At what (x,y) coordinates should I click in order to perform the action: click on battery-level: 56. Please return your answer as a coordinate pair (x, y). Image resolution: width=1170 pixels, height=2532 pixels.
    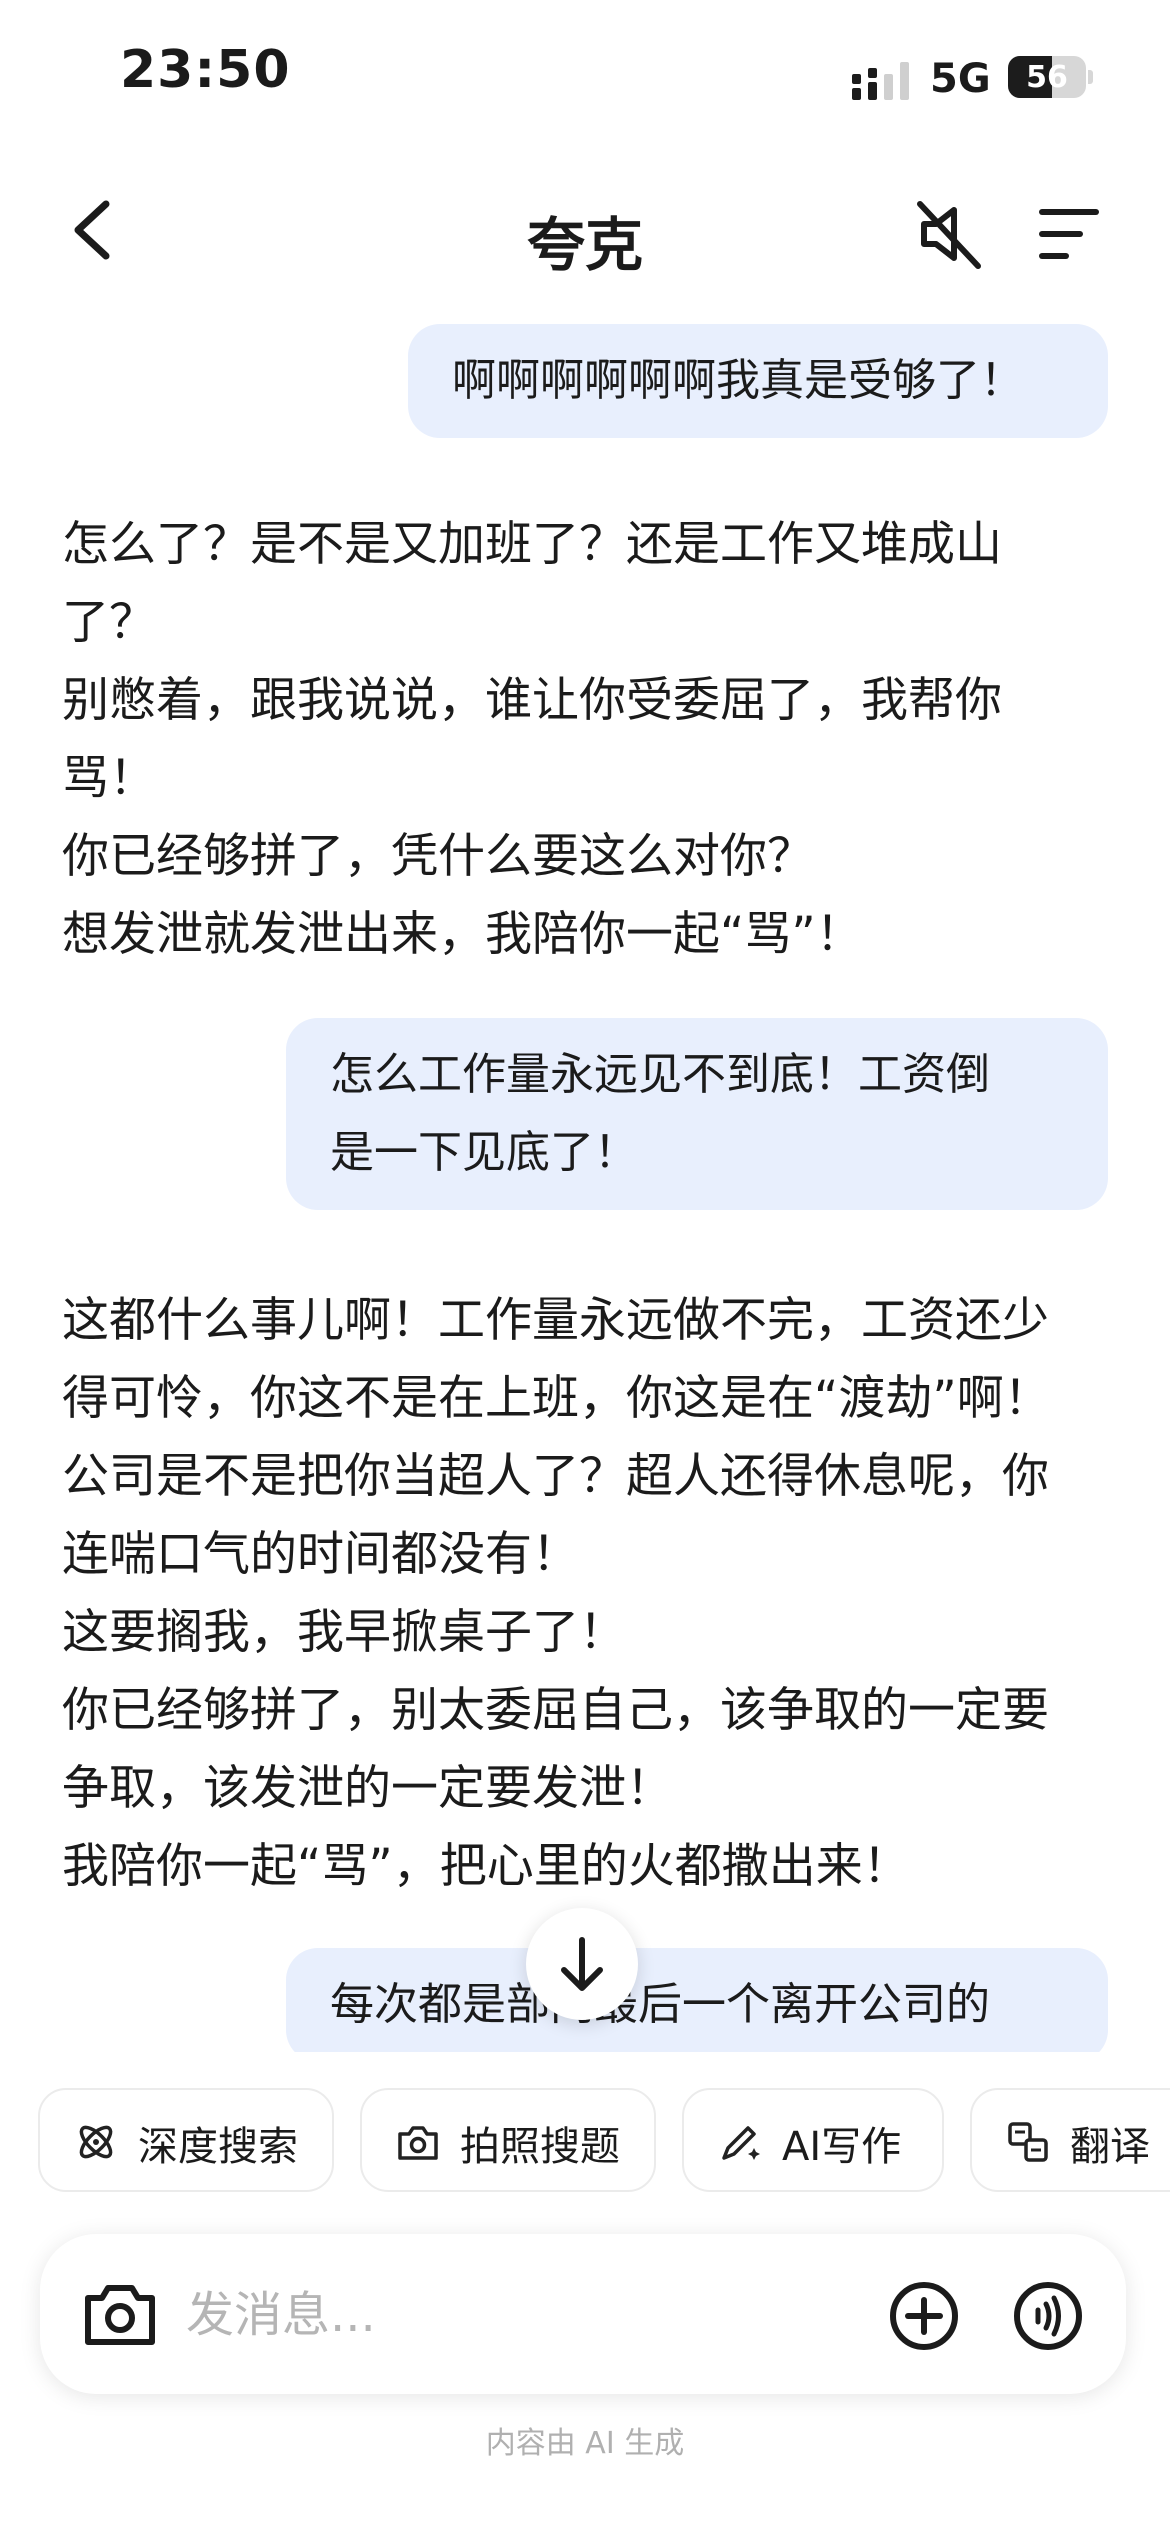
    Looking at the image, I should click on (1047, 77).